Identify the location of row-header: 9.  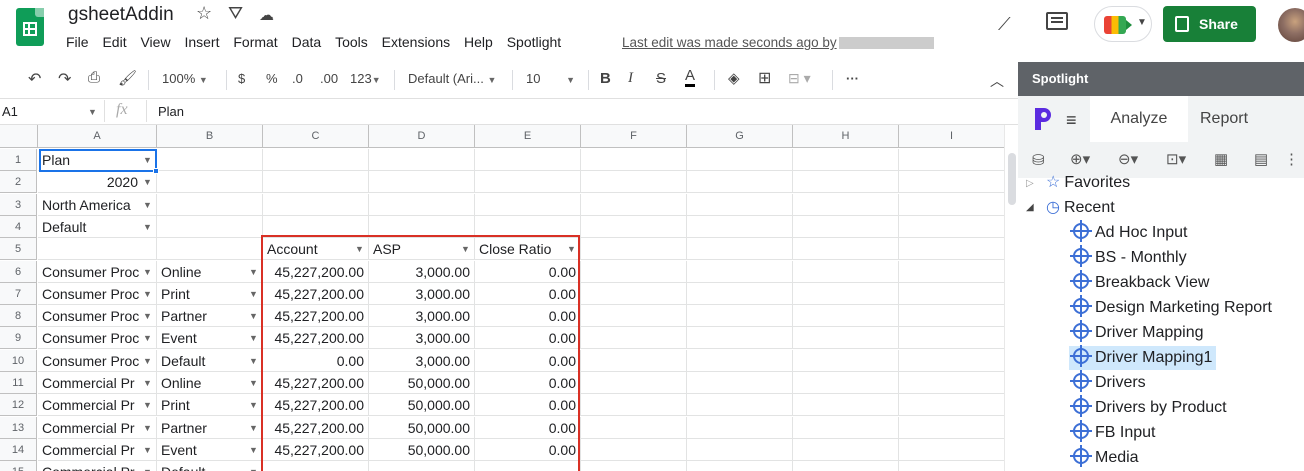
(18, 338).